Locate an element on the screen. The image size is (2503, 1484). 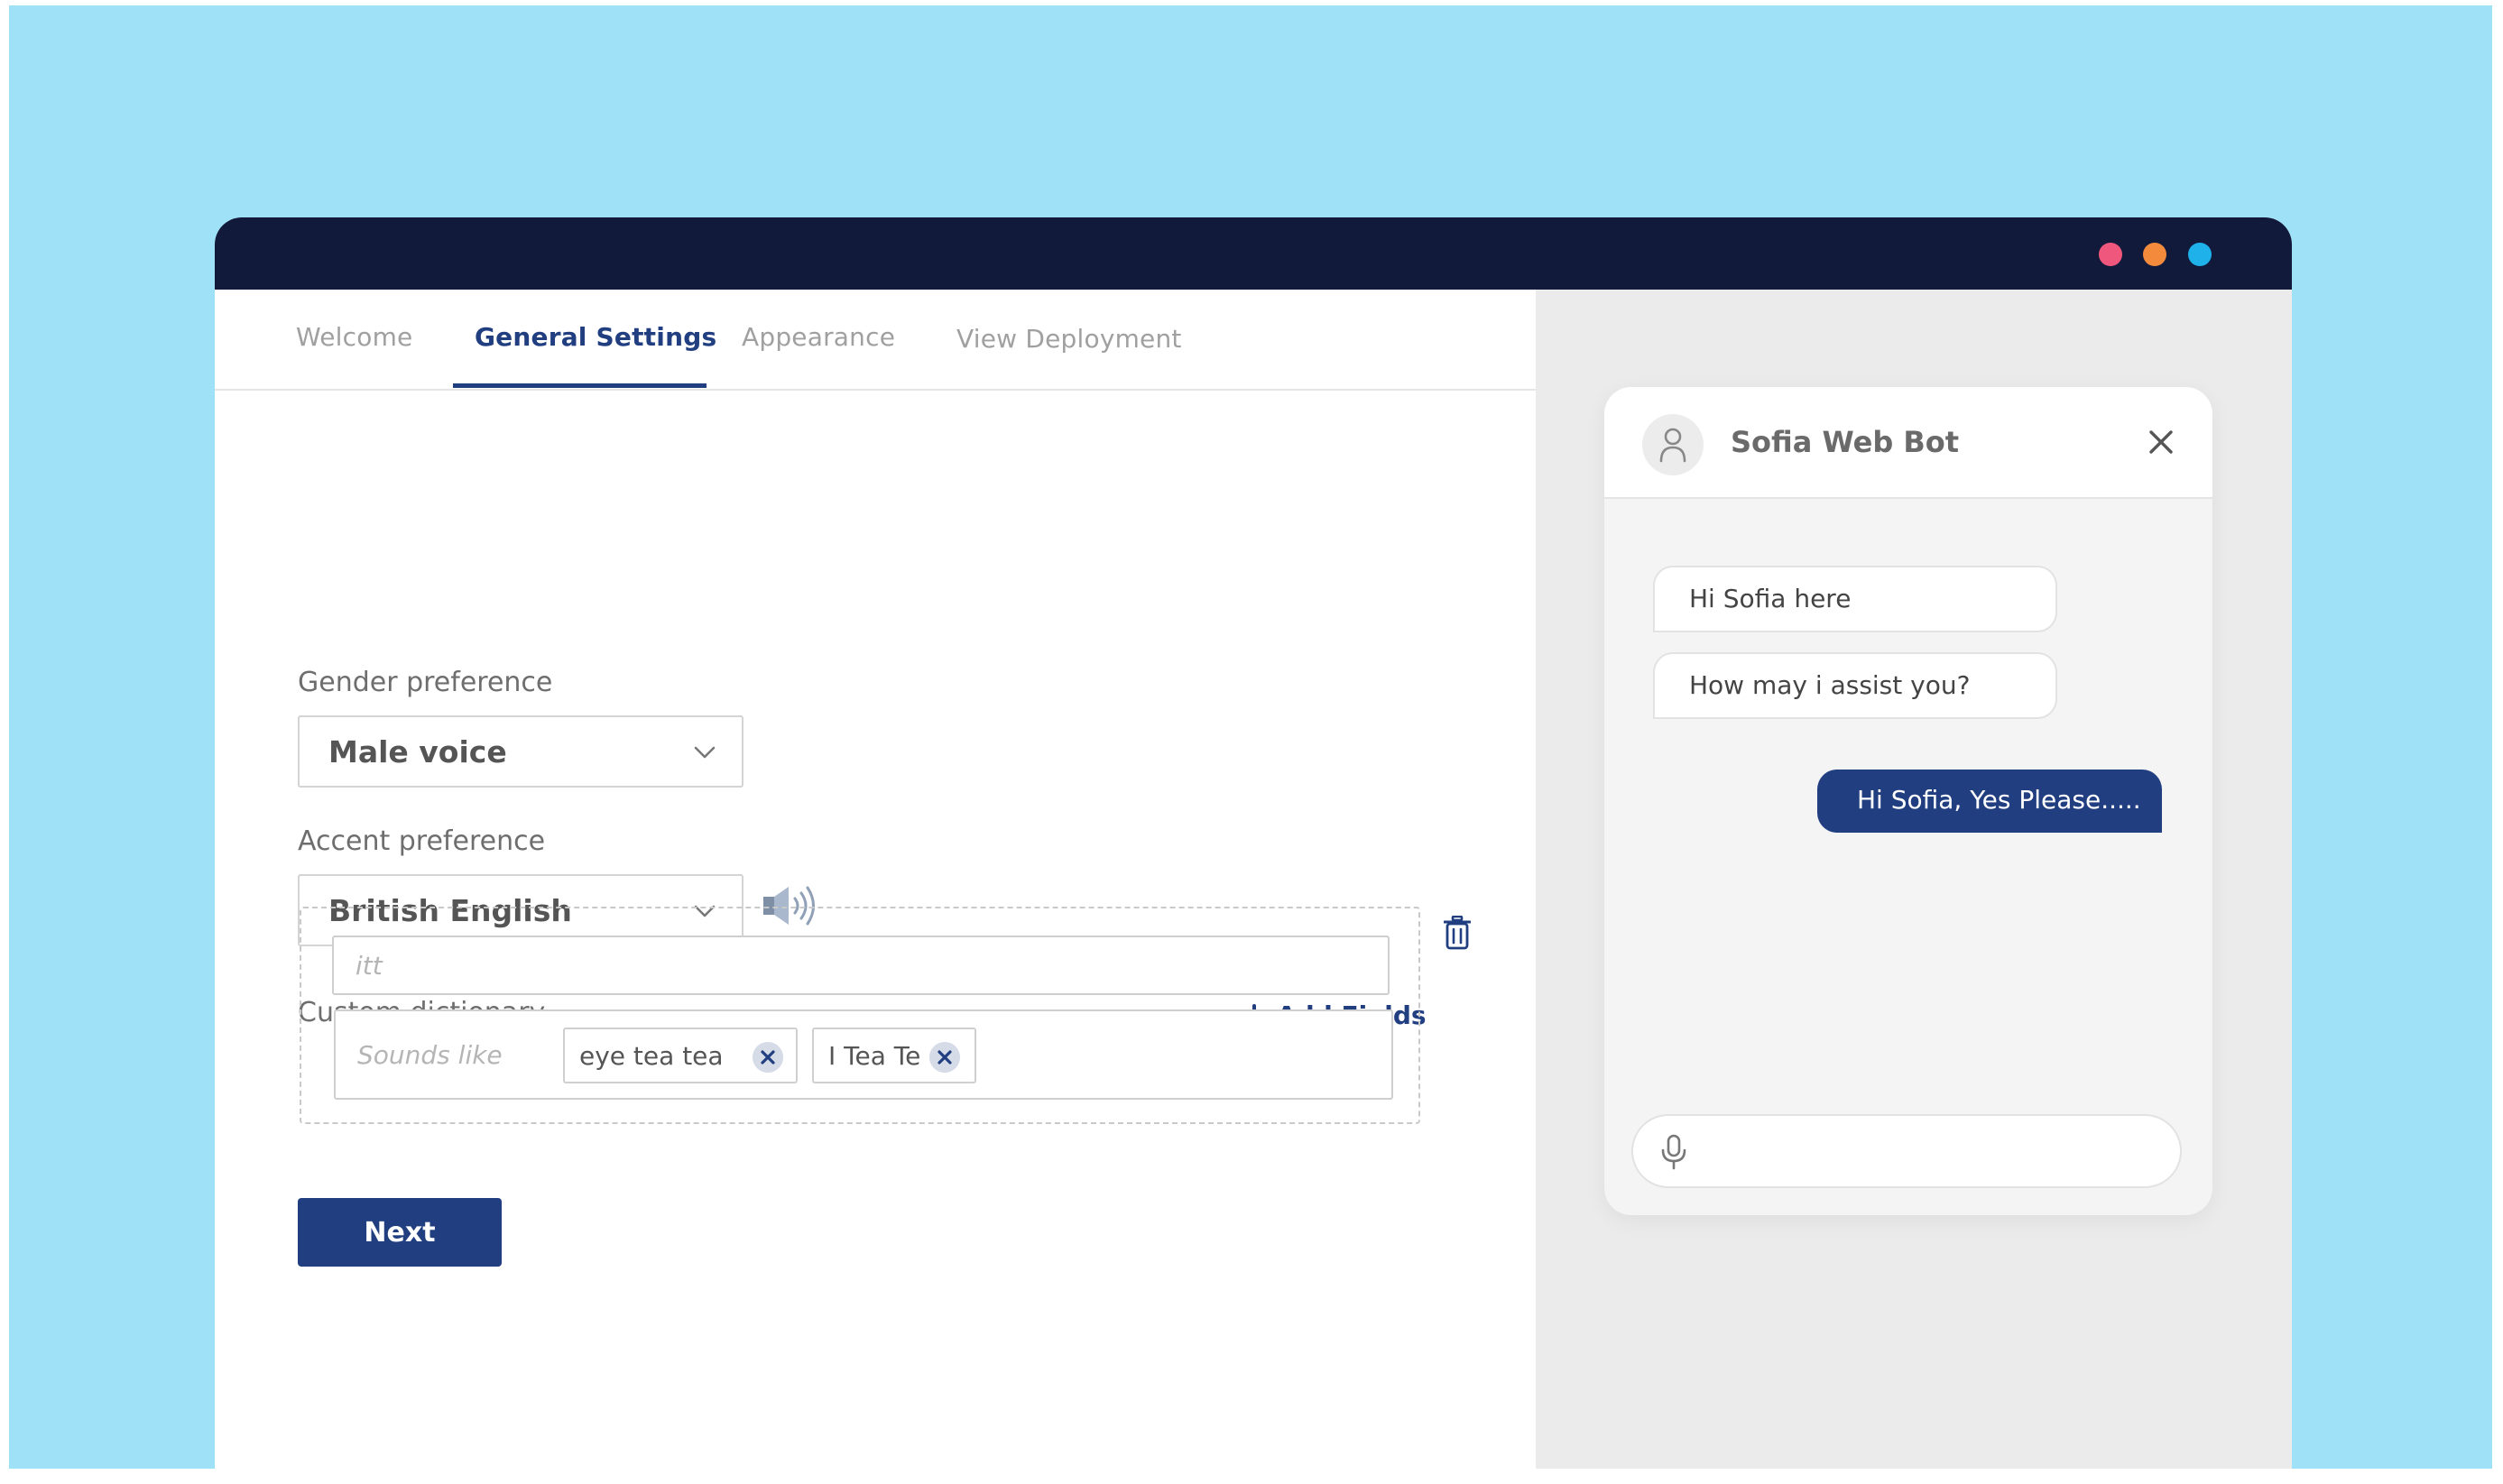
bot-message: Hi Sofia here is located at coordinates (1855, 599).